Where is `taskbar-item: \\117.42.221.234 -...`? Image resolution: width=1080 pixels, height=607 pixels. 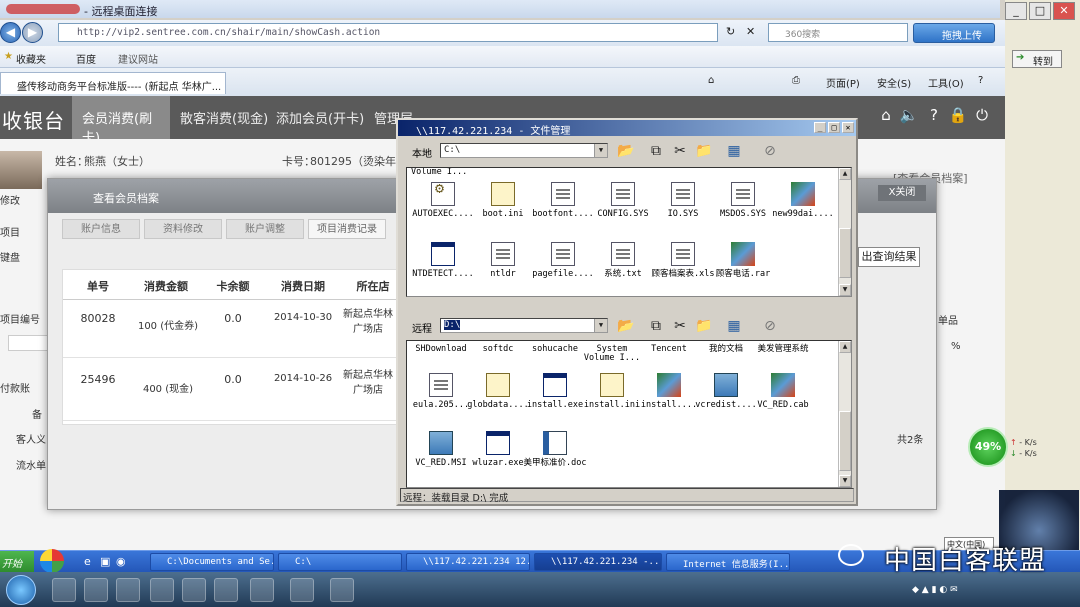 taskbar-item: \\117.42.221.234 -... is located at coordinates (598, 562).